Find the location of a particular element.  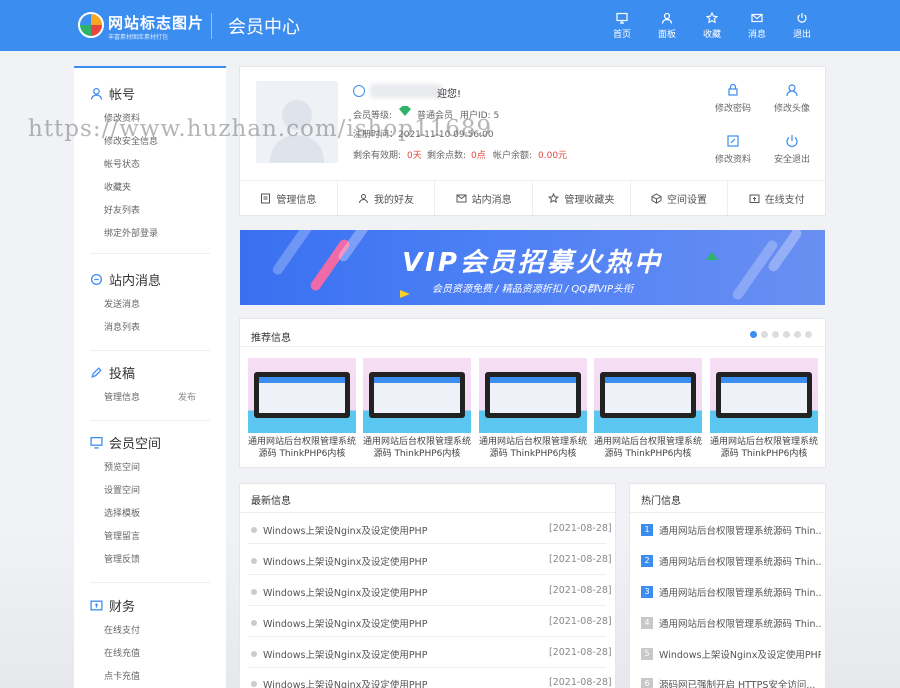

tab-space-settings: 空间设置 is located at coordinates (680, 198).